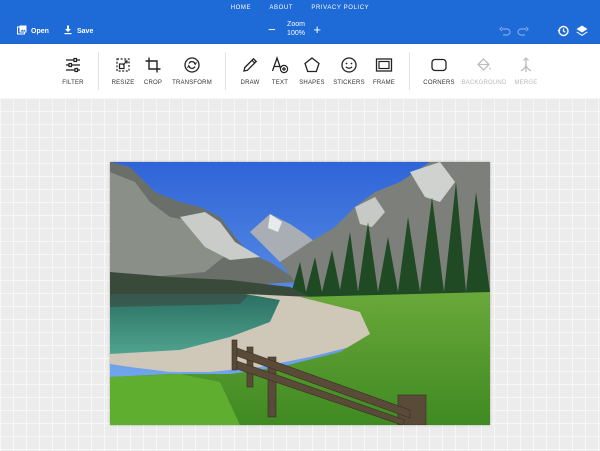 Image resolution: width=600 pixels, height=451 pixels. I want to click on transform-label: TRANSFORM, so click(192, 83).